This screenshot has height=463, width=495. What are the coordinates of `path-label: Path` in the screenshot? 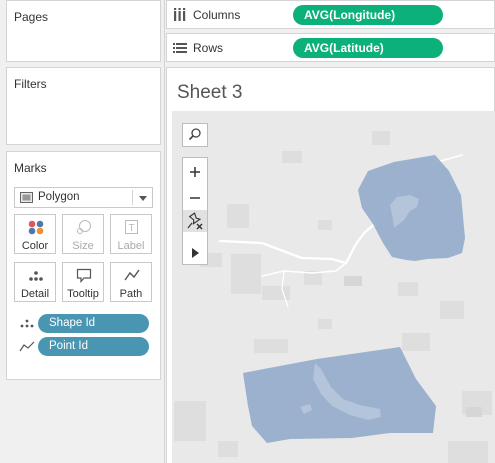 It's located at (131, 294).